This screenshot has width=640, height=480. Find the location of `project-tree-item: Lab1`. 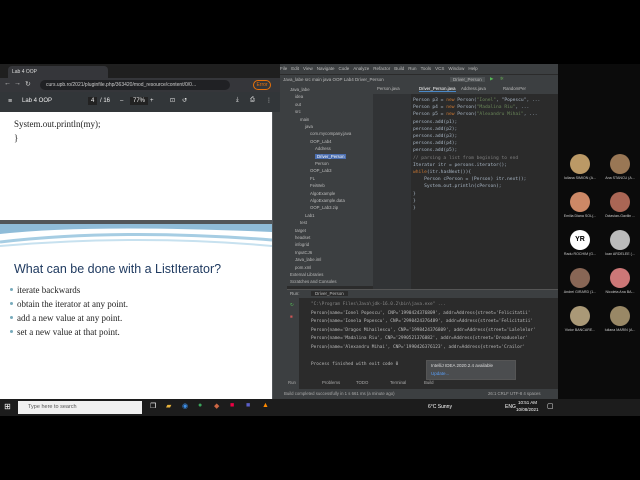

project-tree-item: Lab1 is located at coordinates (310, 215).